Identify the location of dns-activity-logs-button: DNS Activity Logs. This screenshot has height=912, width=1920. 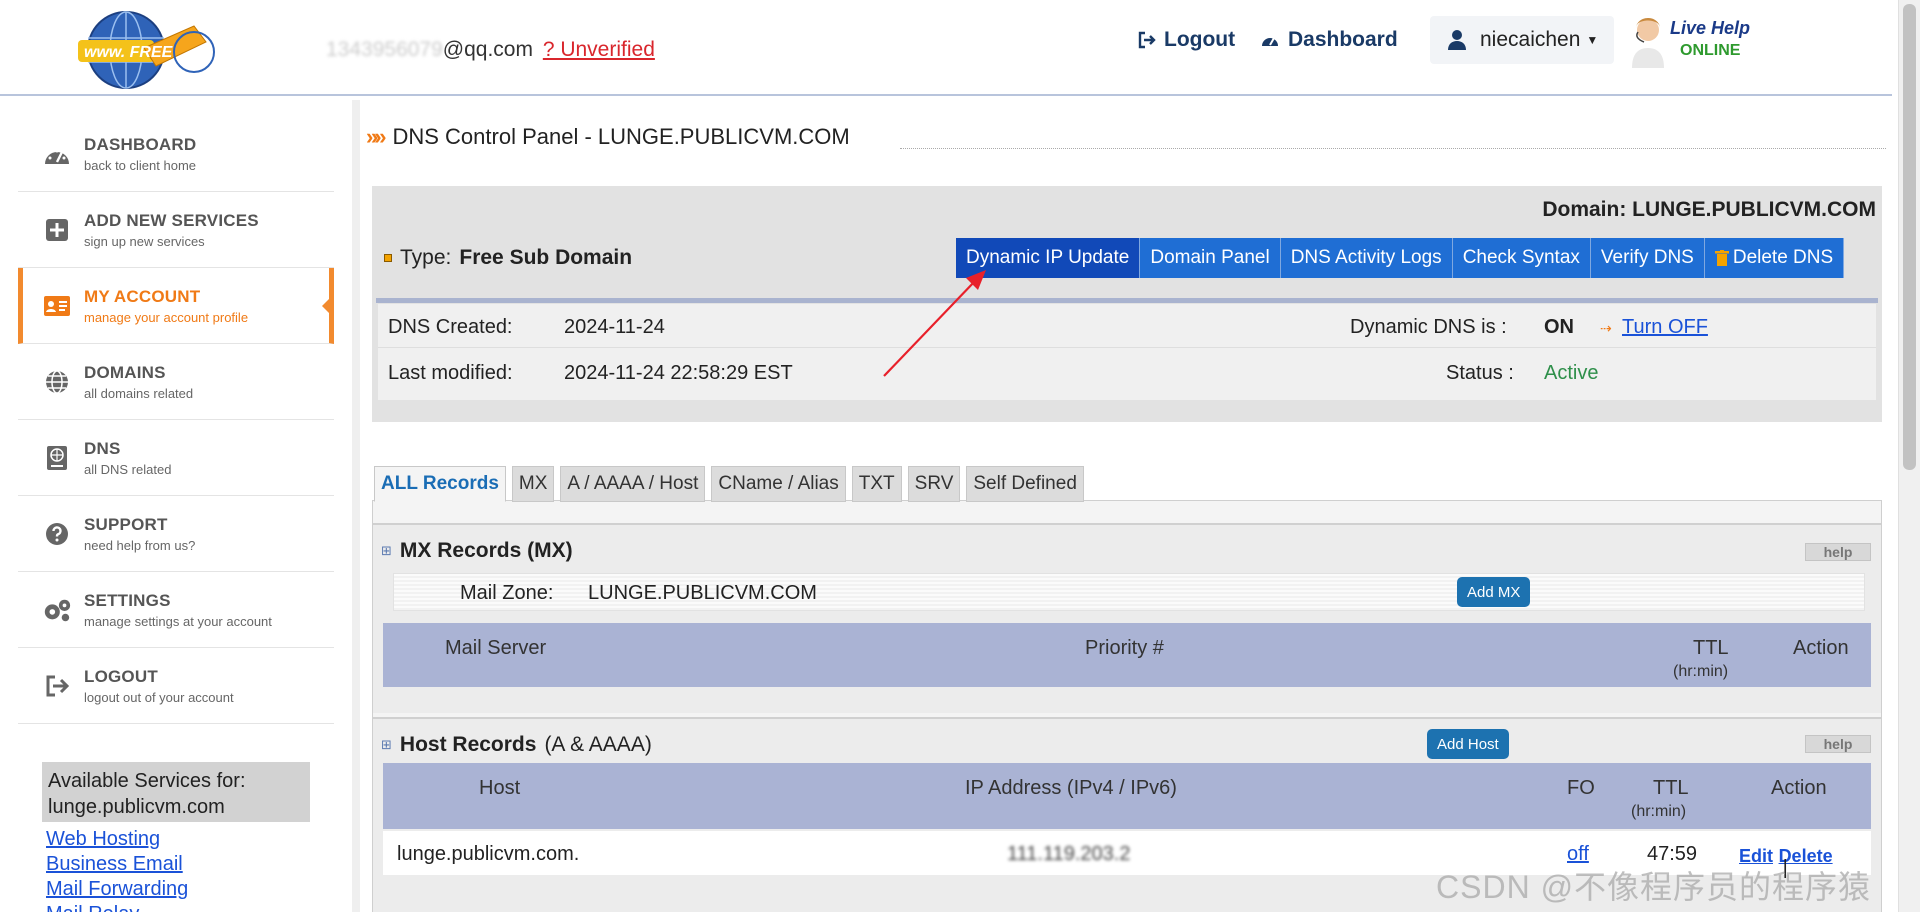
(1366, 258).